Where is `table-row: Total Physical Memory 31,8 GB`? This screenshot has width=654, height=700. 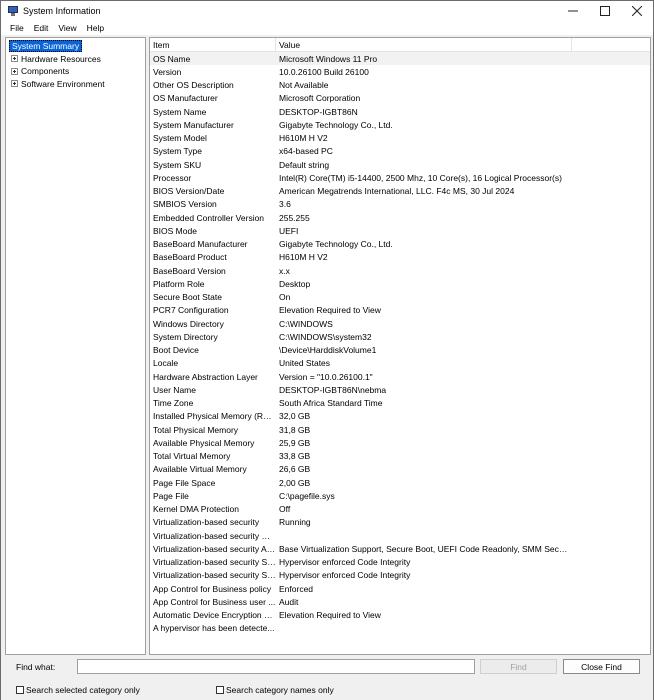 table-row: Total Physical Memory 31,8 GB is located at coordinates (400, 429).